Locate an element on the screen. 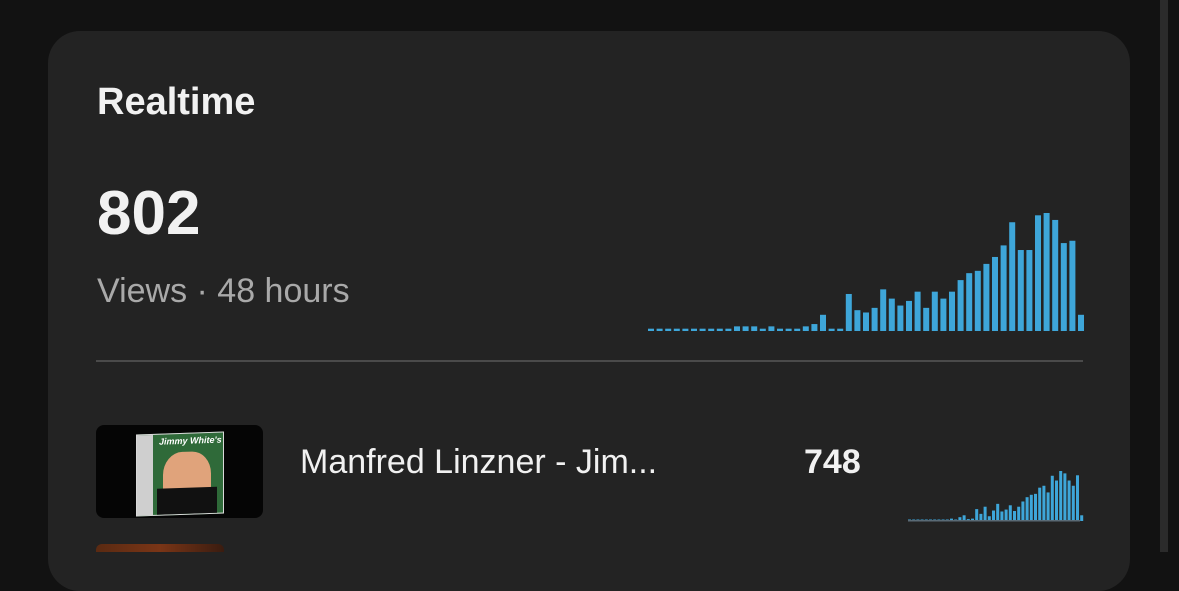 The width and height of the screenshot is (1179, 591). divider is located at coordinates (589, 361).